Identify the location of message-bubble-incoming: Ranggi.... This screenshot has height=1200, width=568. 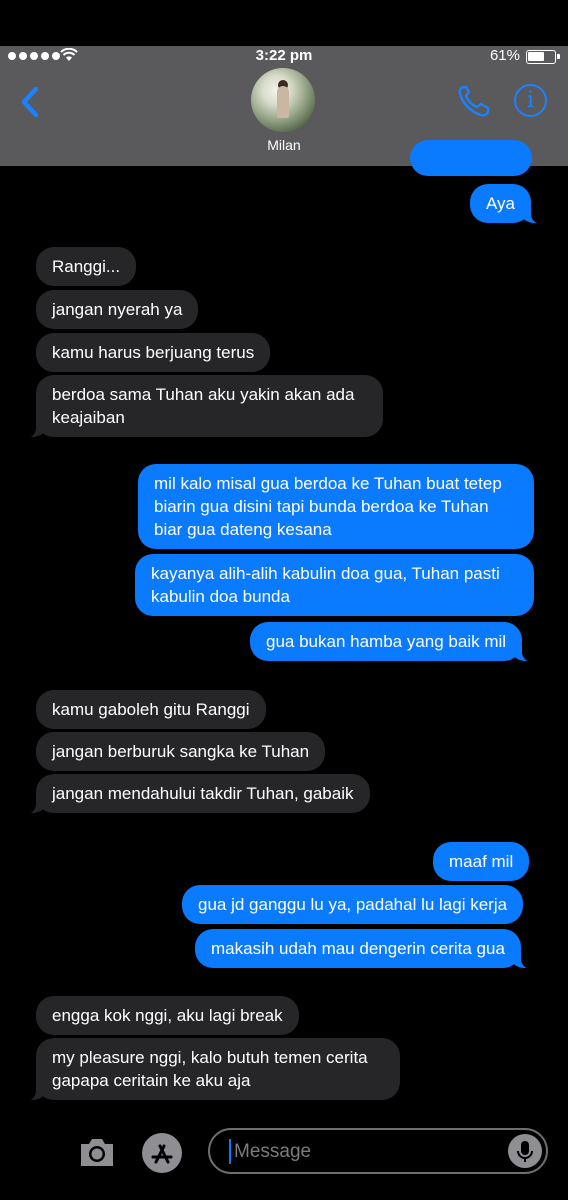
(86, 266).